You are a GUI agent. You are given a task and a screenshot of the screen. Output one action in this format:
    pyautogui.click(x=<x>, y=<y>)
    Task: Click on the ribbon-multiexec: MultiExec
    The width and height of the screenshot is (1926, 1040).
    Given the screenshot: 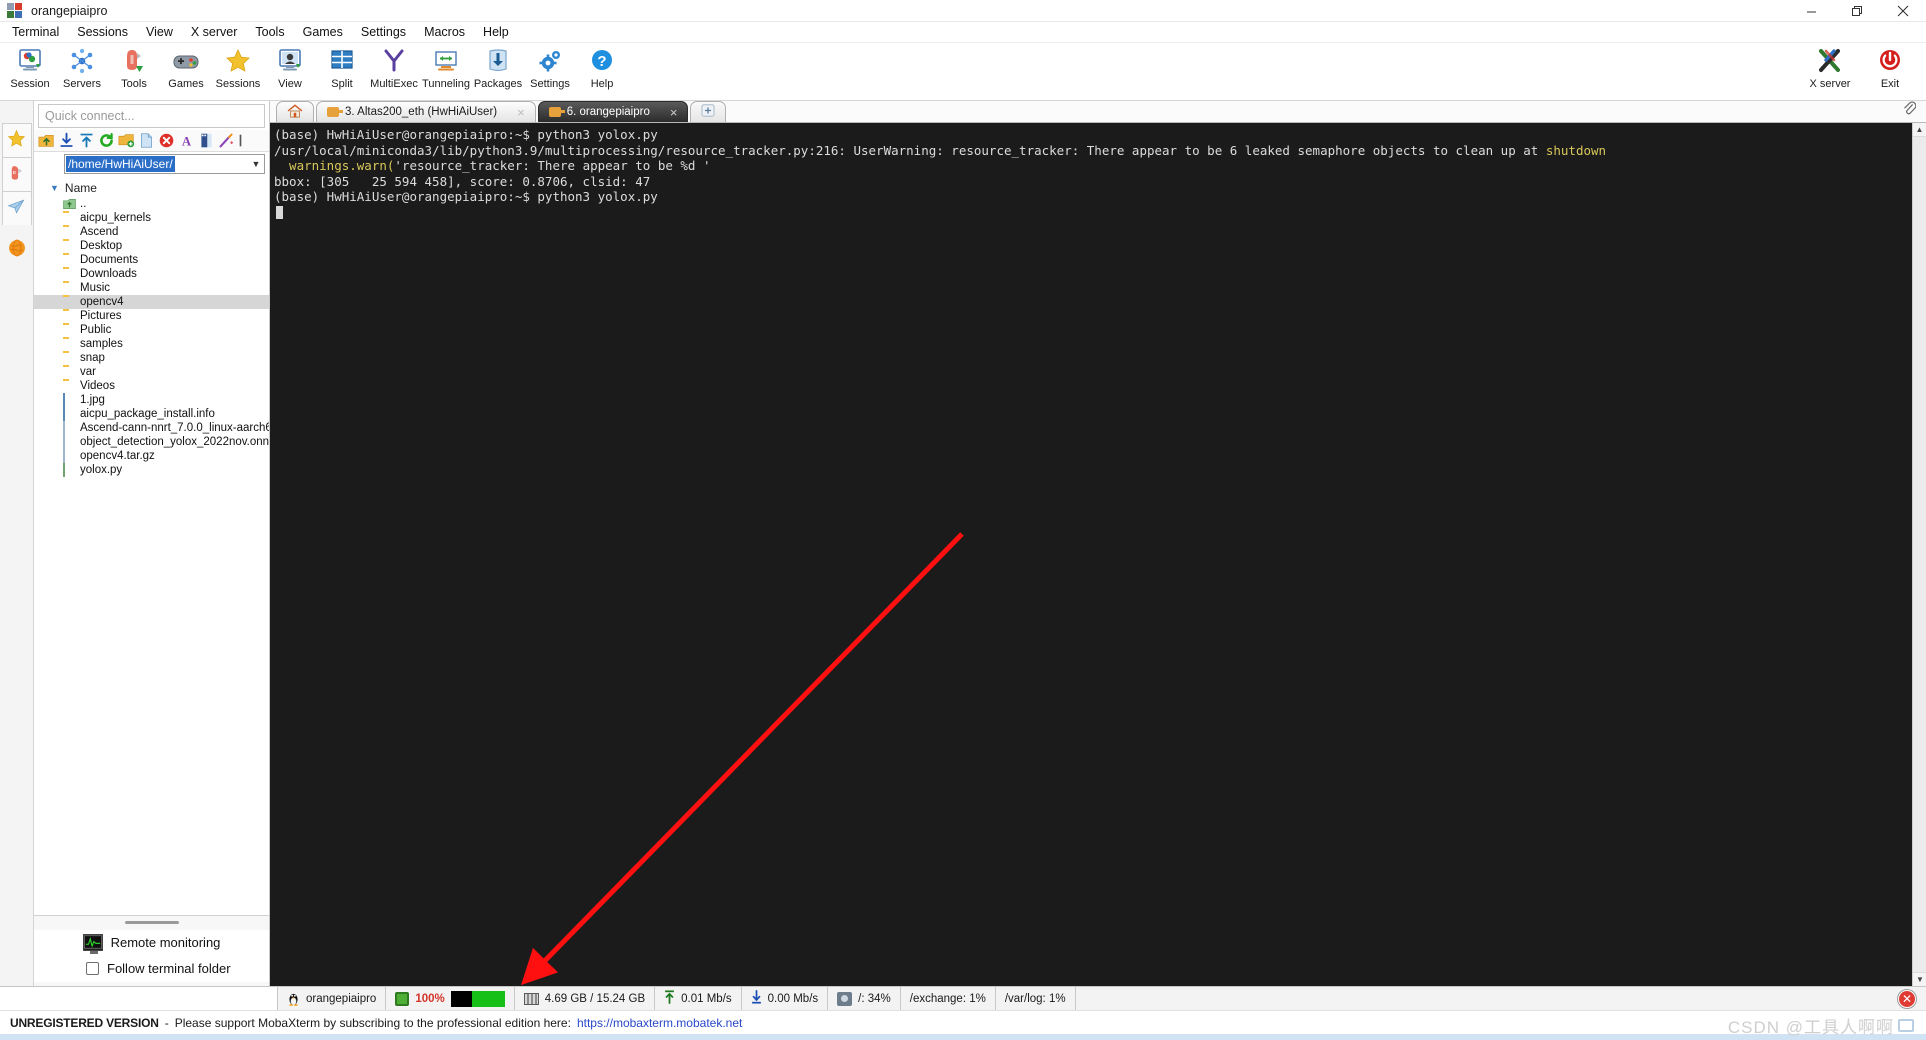 What is the action you would take?
    pyautogui.click(x=394, y=71)
    